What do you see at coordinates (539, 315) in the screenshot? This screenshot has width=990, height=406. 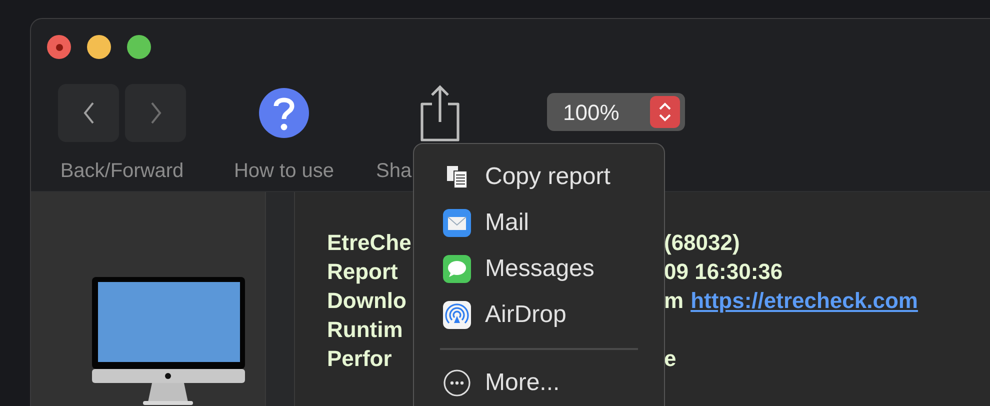 I see `menu-item: AirDrop` at bounding box center [539, 315].